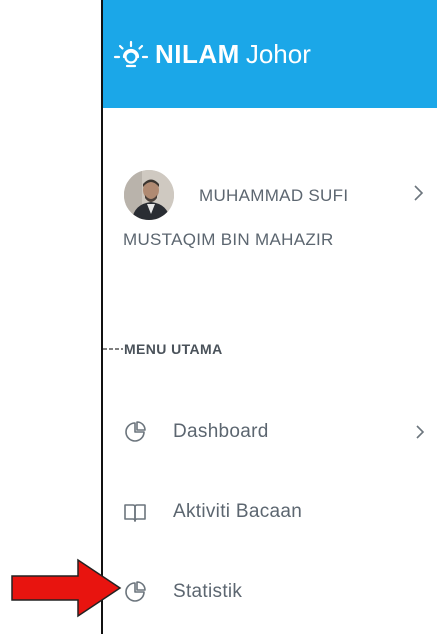 The width and height of the screenshot is (437, 634). Describe the element at coordinates (173, 349) in the screenshot. I see `section-title-menu-utama: MENU UTAMA` at that location.